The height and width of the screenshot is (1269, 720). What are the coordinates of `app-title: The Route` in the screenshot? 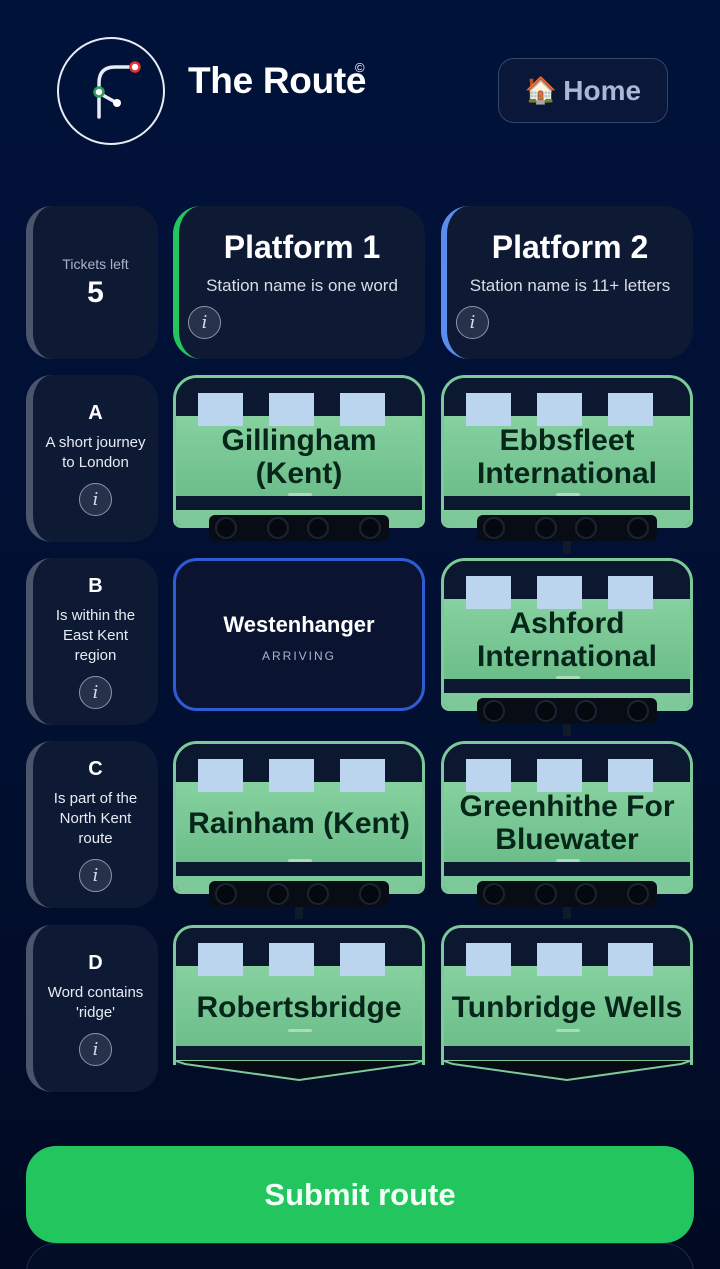 It's located at (277, 80).